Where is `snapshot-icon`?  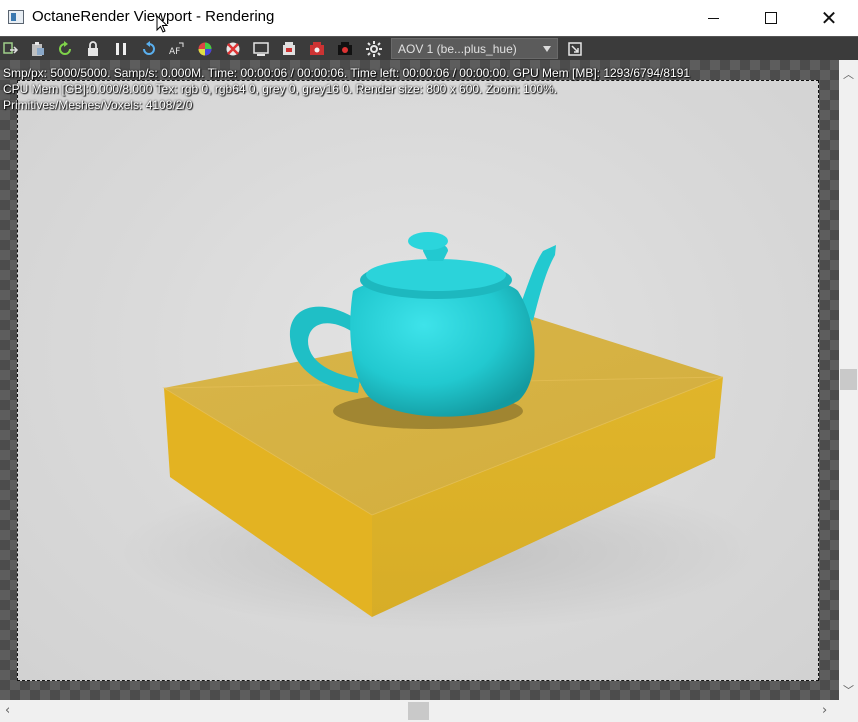 snapshot-icon is located at coordinates (575, 49).